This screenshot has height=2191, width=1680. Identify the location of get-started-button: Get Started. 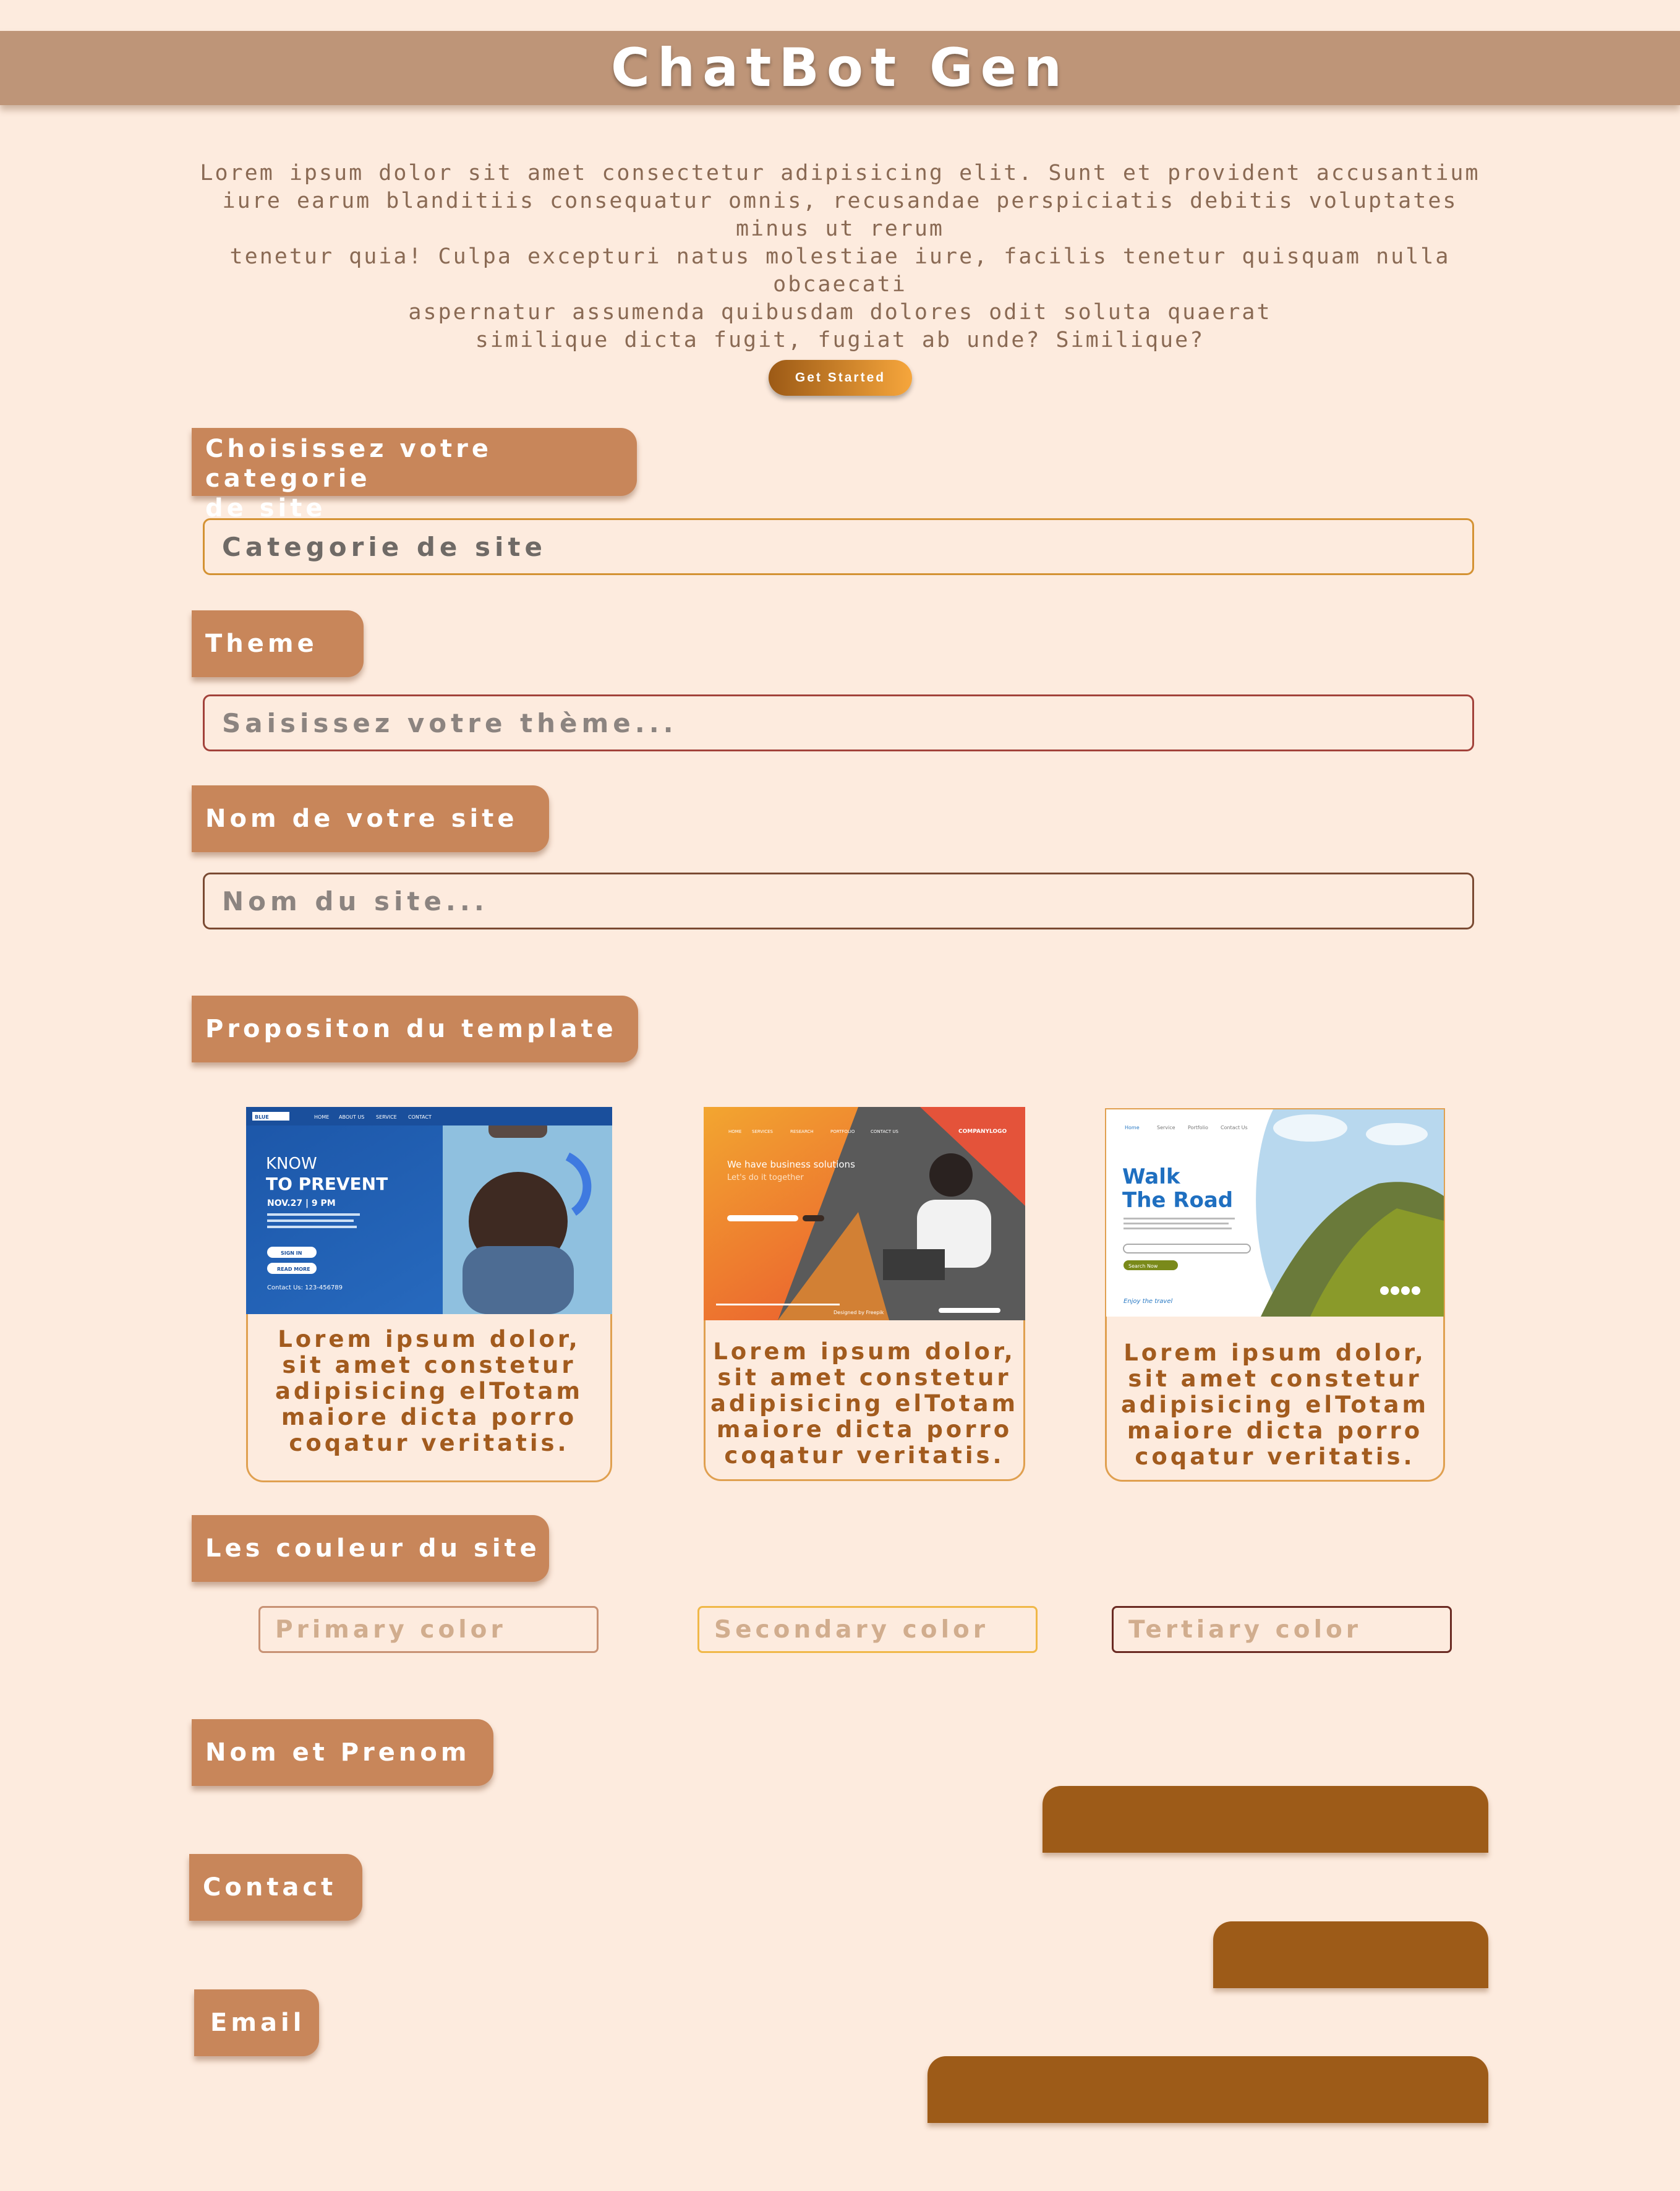
(840, 378).